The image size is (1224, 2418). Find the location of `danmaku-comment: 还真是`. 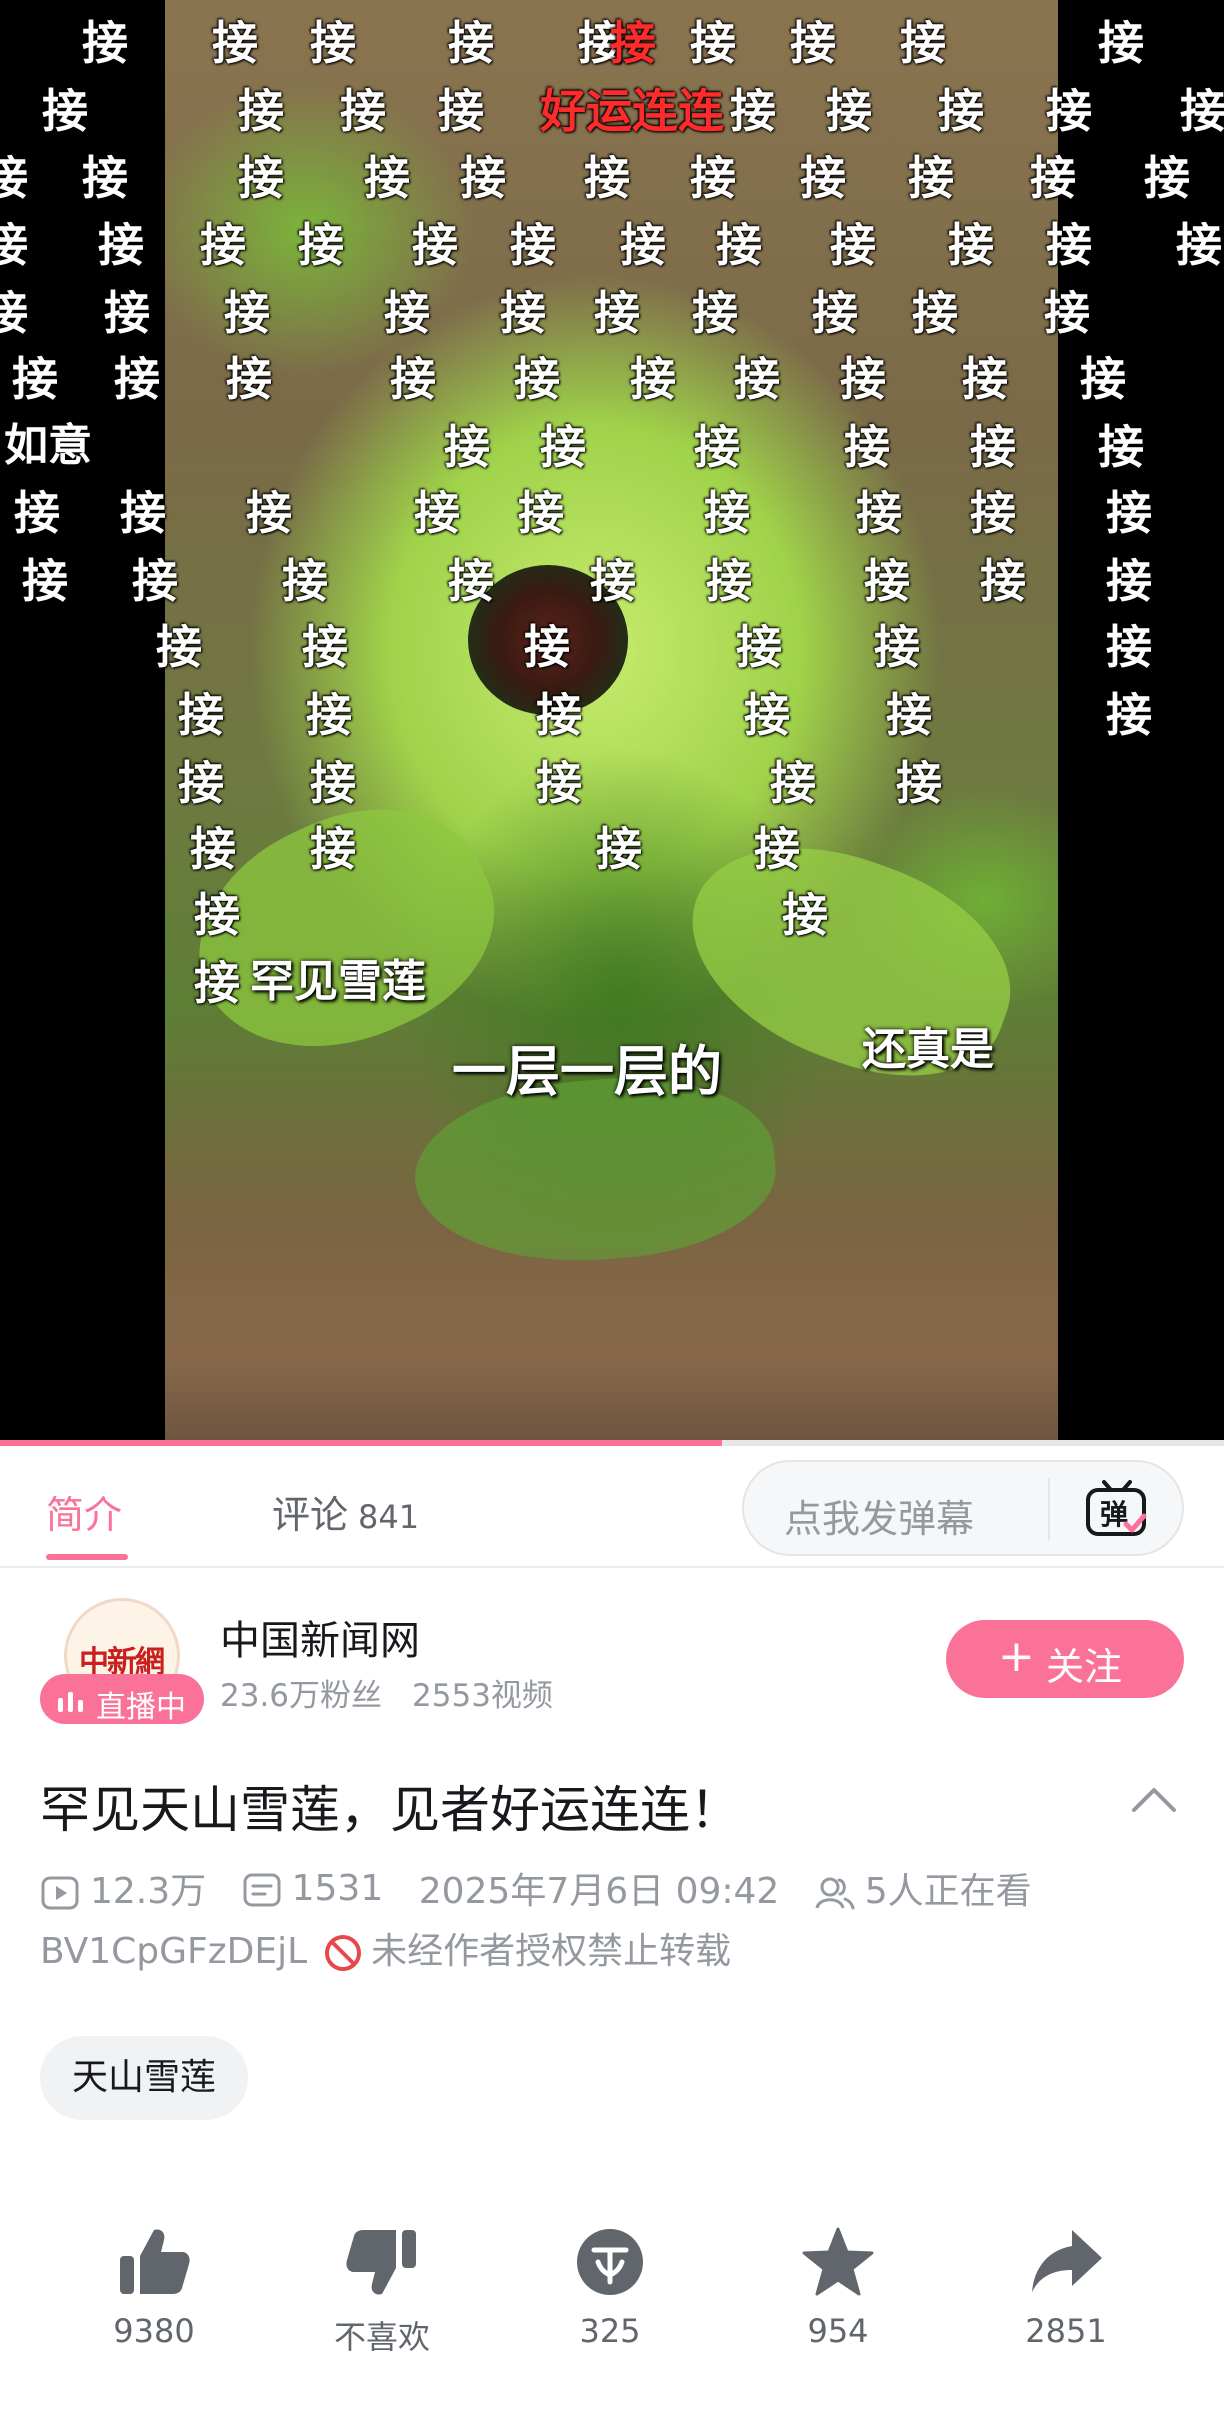

danmaku-comment: 还真是 is located at coordinates (928, 1049).